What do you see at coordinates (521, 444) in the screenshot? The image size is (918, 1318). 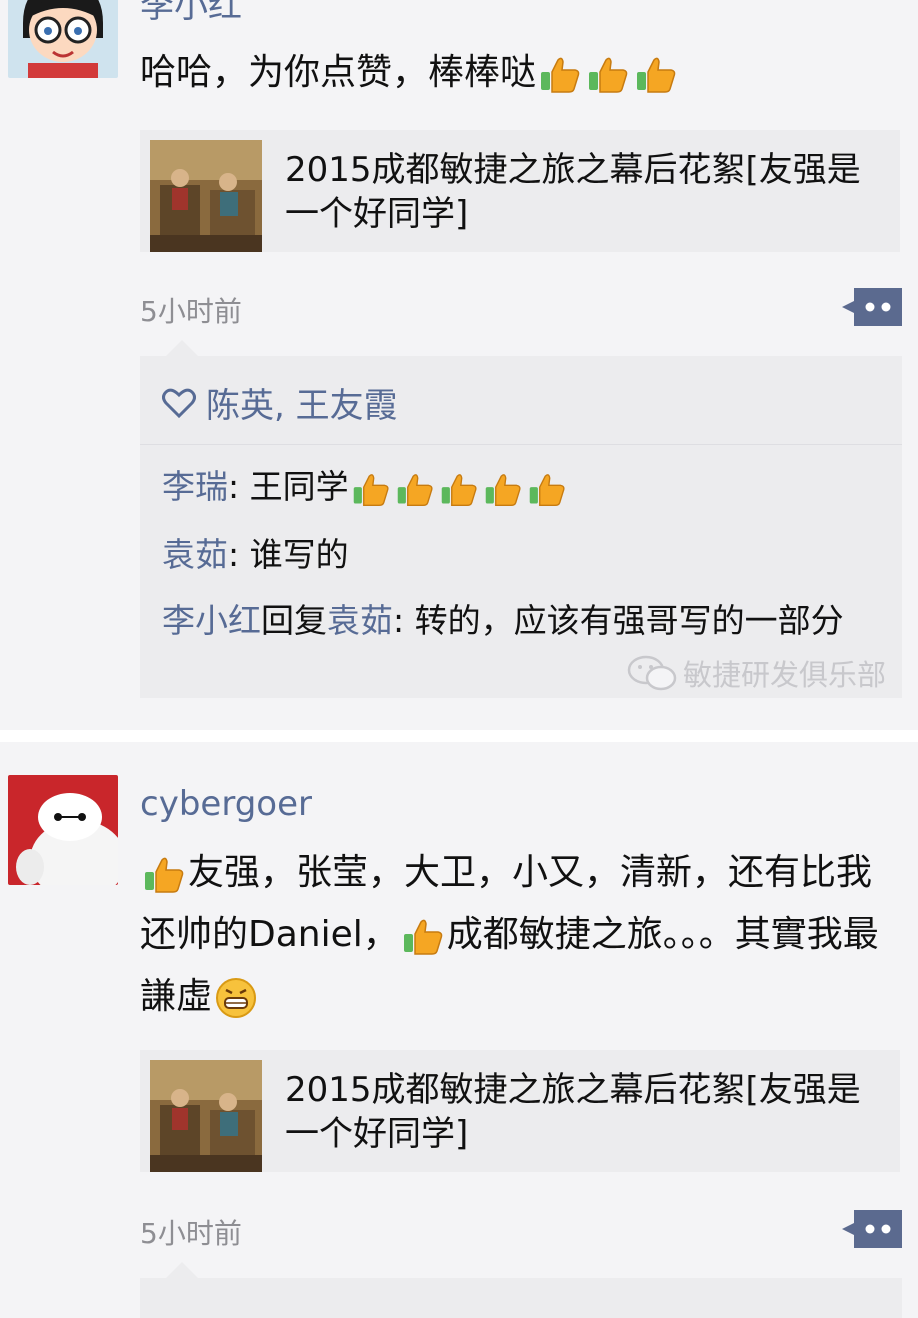 I see `divider` at bounding box center [521, 444].